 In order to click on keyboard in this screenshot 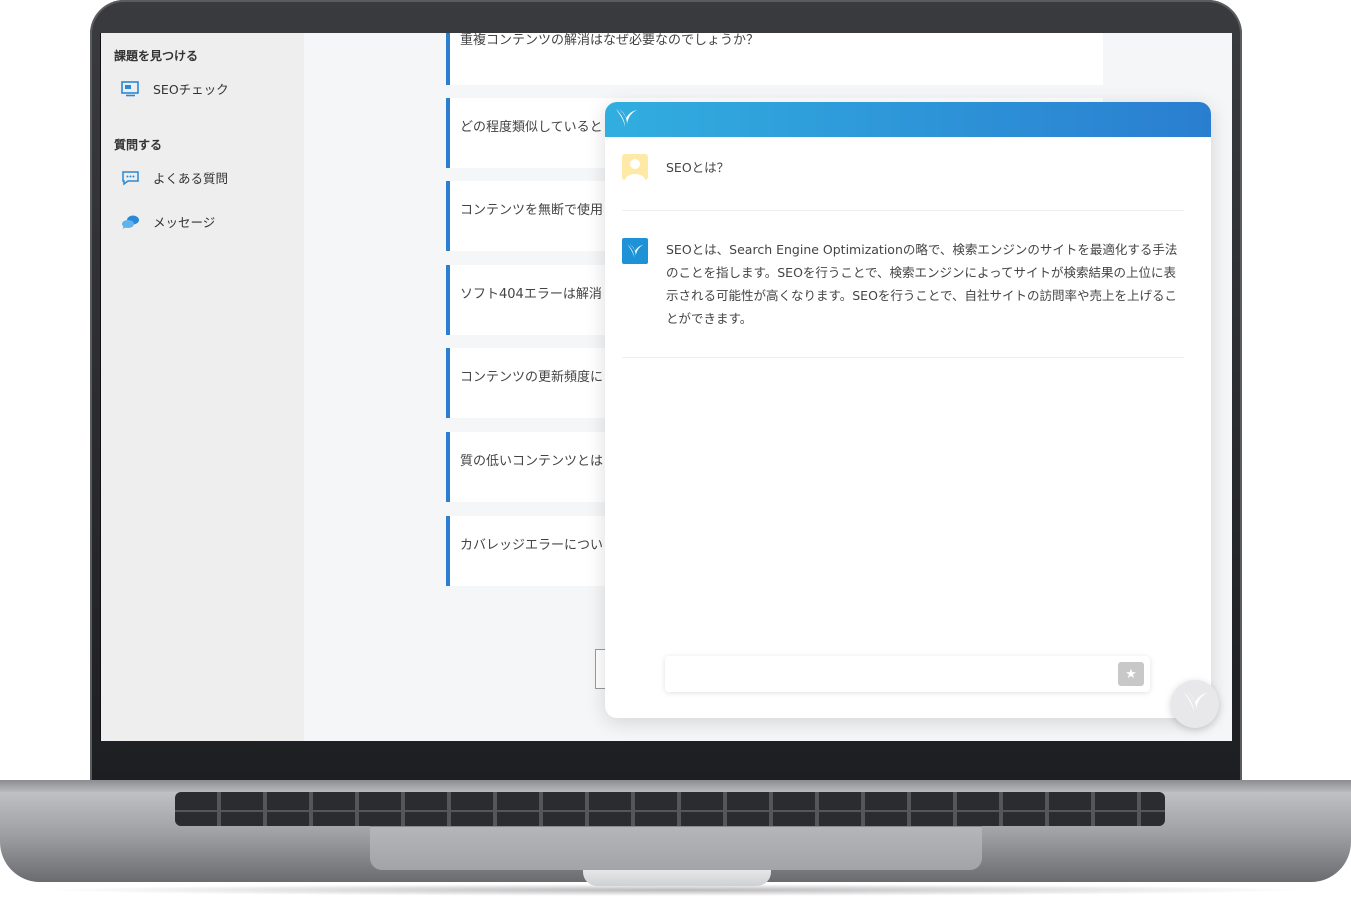, I will do `click(670, 809)`.